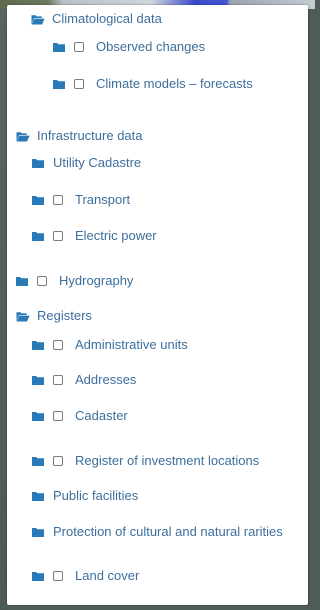 The image size is (320, 610). I want to click on tree-node-public-facilities: Public facilities, so click(85, 496).